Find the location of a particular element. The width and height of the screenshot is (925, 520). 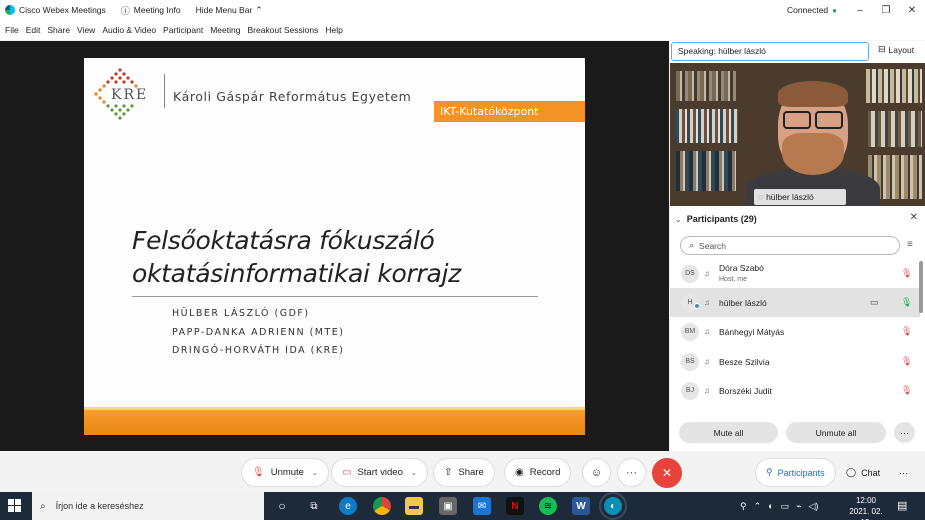

video-off-icon: ▭ is located at coordinates (347, 472).